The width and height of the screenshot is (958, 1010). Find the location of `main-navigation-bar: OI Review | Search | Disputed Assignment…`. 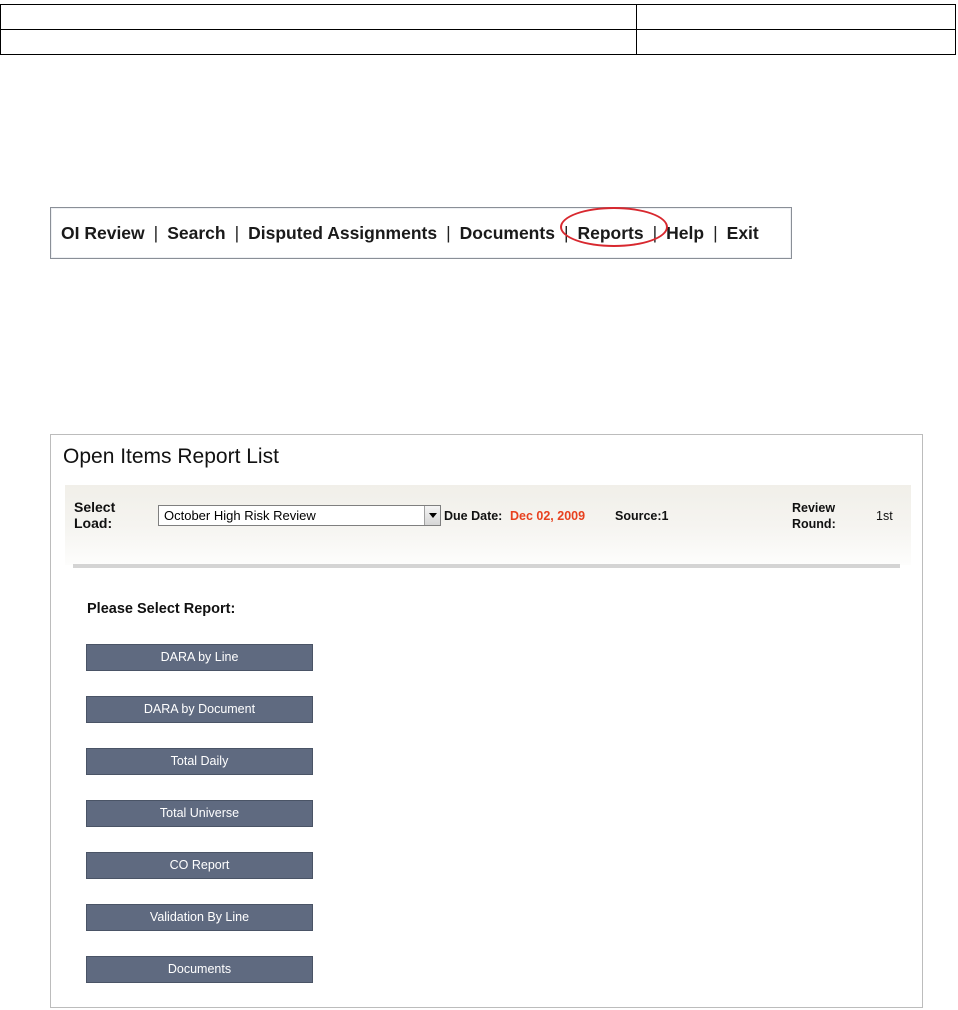

main-navigation-bar: OI Review | Search | Disputed Assignment… is located at coordinates (421, 232).